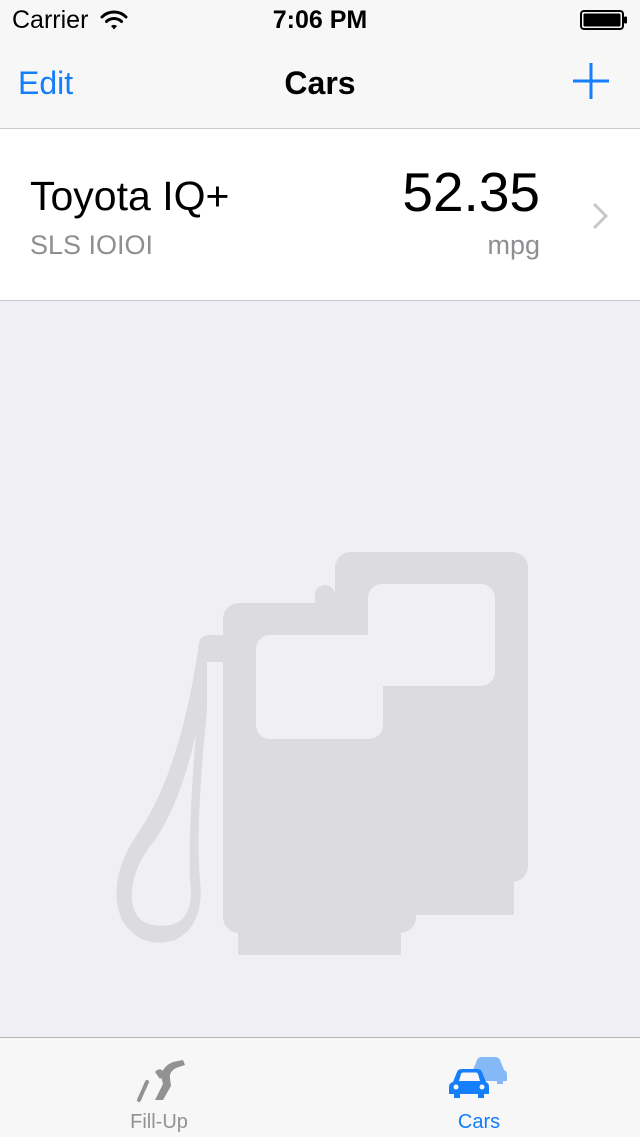 This screenshot has height=1137, width=640. I want to click on tab-cars: Cars, so click(479, 1087).